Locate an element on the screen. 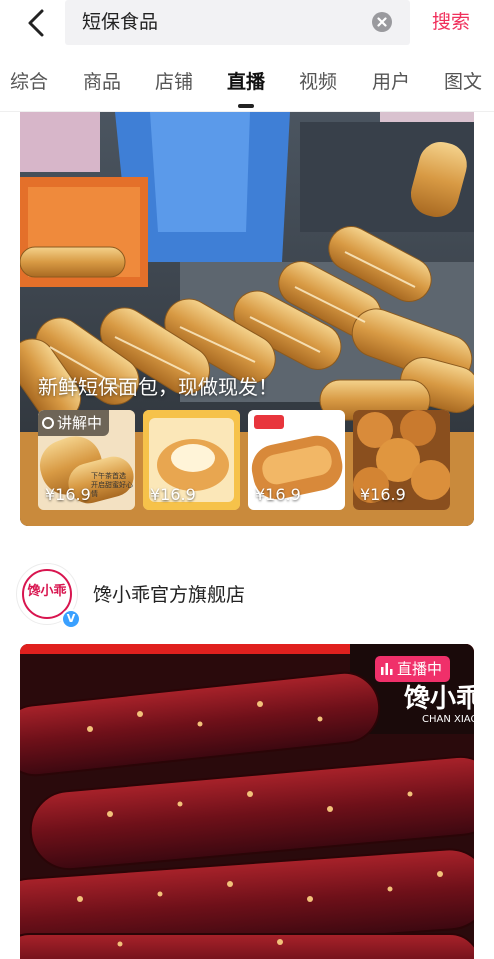 This screenshot has width=494, height=959. shop-row: 馋小乖 V 馋小乖官方旗舰店 is located at coordinates (247, 595).